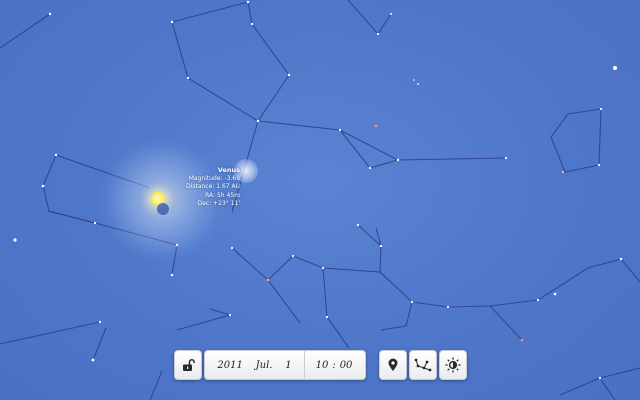 The width and height of the screenshot is (640, 400). I want to click on minute-value: 00, so click(346, 365).